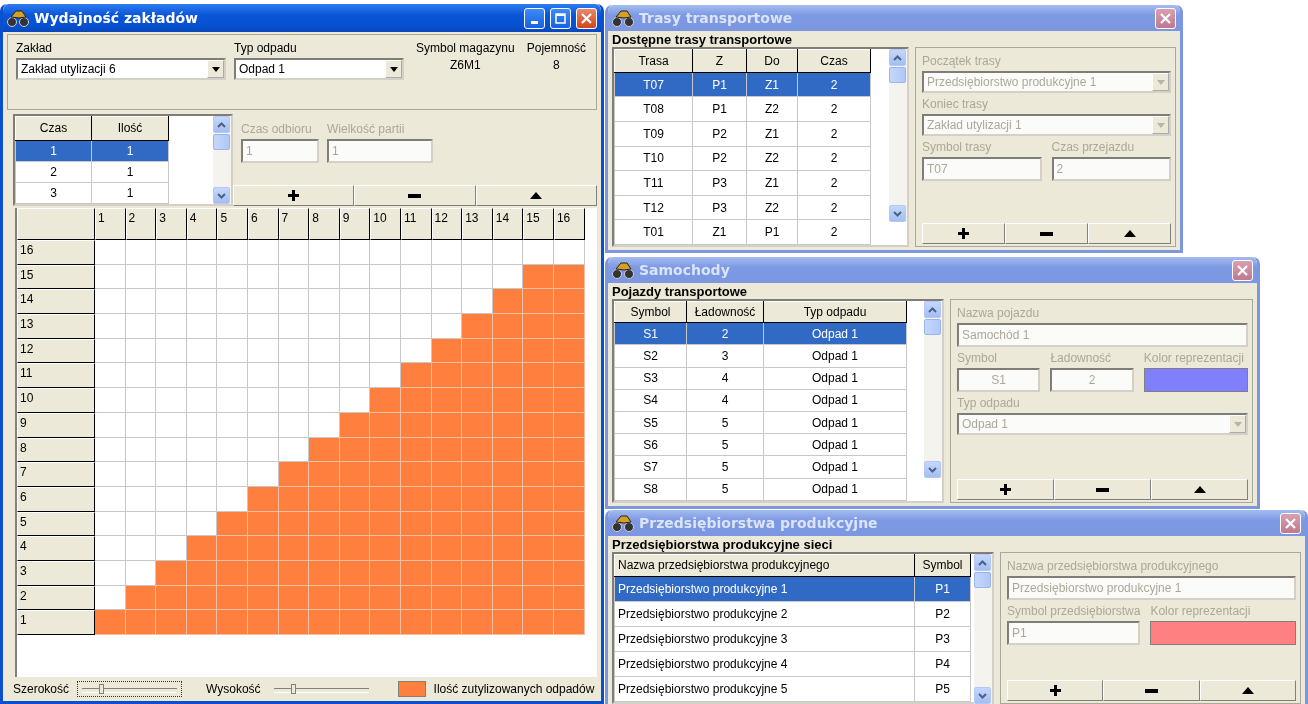  I want to click on table-cell: T08, so click(653, 109).